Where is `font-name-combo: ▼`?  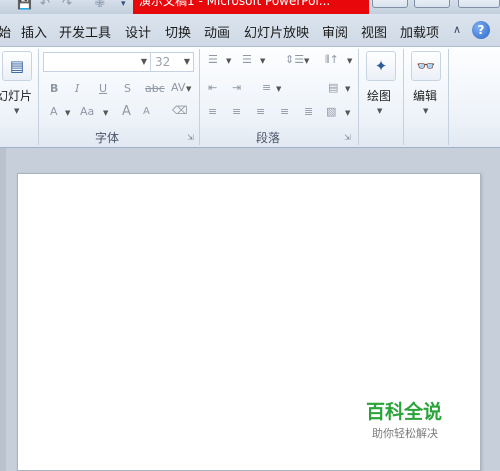 font-name-combo: ▼ is located at coordinates (97, 62).